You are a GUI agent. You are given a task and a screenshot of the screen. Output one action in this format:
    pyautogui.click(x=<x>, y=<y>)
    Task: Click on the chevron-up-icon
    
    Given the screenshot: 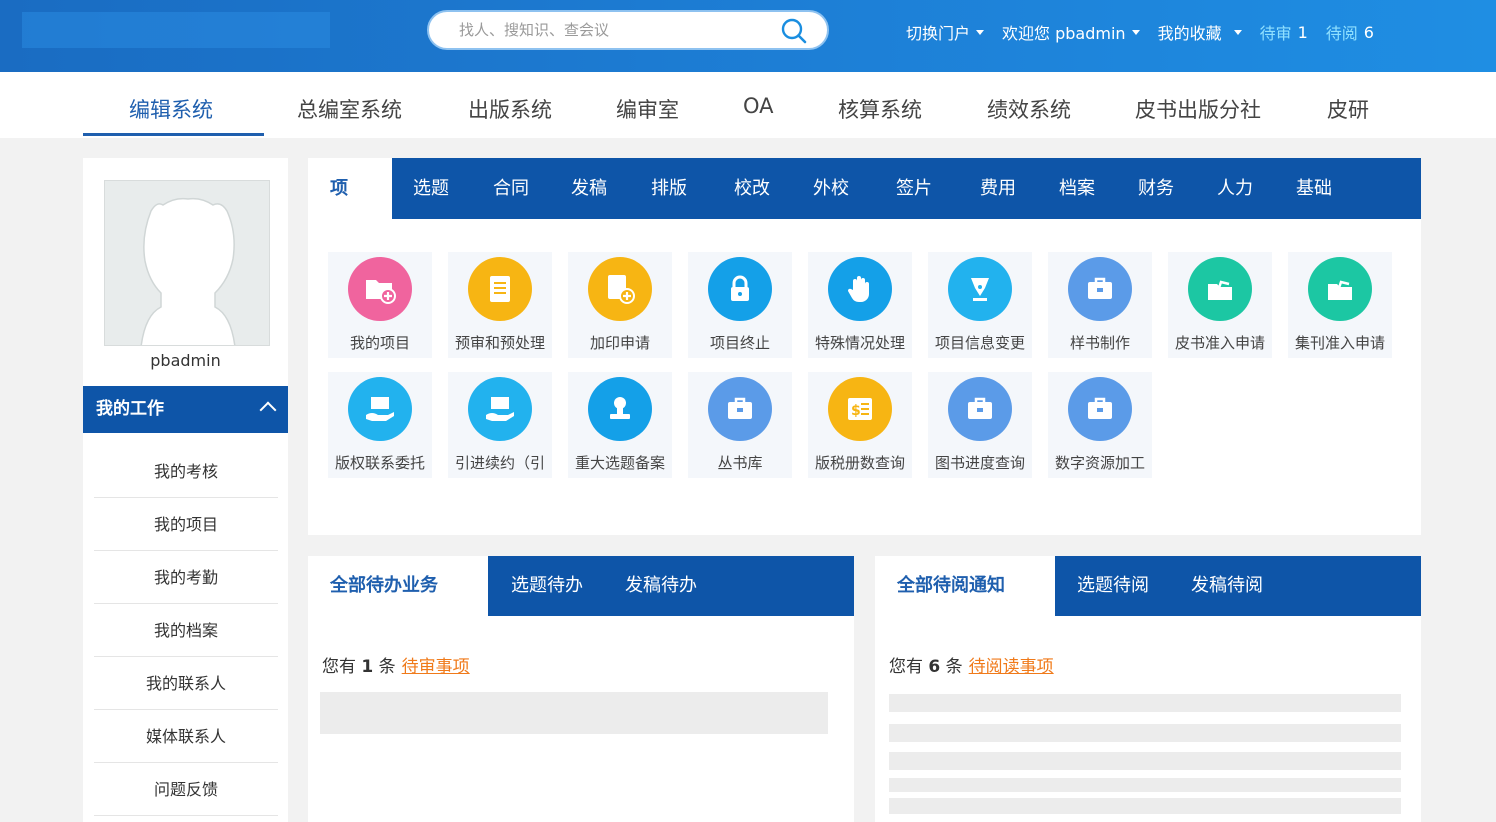 What is the action you would take?
    pyautogui.click(x=268, y=410)
    